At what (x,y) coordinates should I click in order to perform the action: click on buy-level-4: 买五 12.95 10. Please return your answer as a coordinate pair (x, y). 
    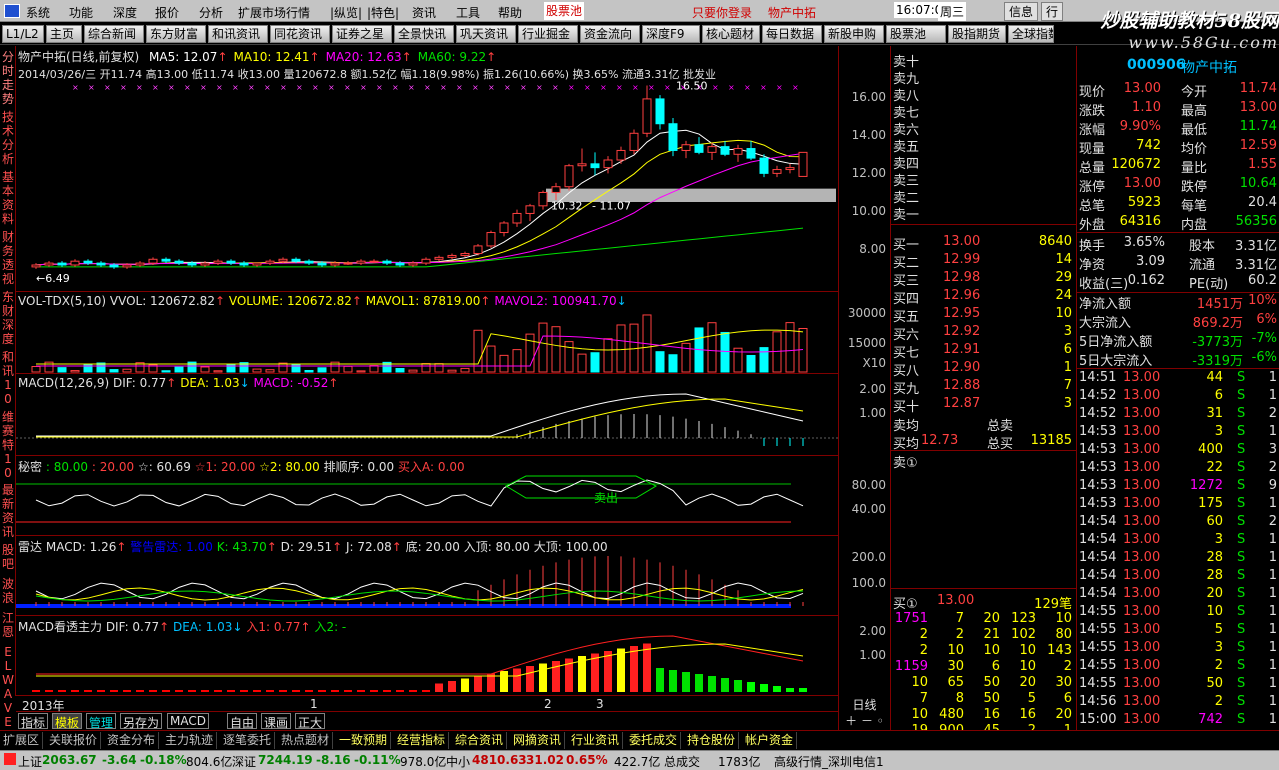
    Looking at the image, I should click on (983, 315).